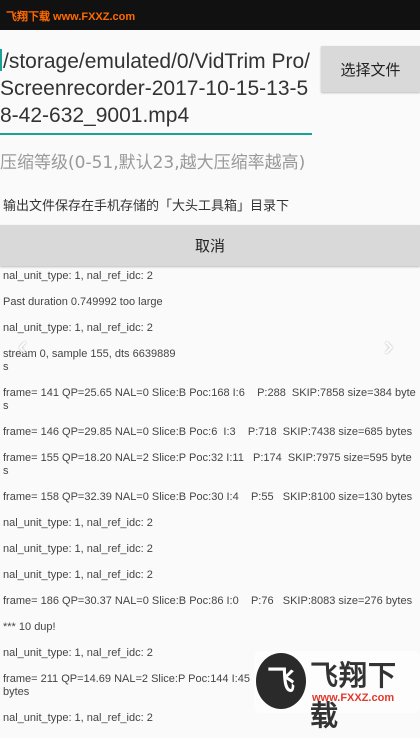 The height and width of the screenshot is (738, 420). What do you see at coordinates (210, 245) in the screenshot?
I see `cancel-button: 取消` at bounding box center [210, 245].